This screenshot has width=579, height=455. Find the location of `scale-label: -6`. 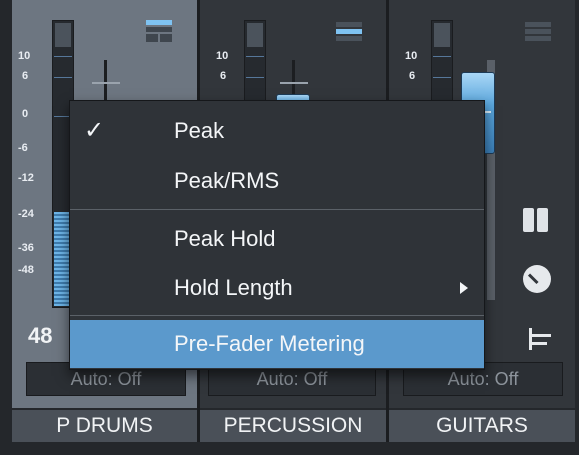

scale-label: -6 is located at coordinates (23, 148).